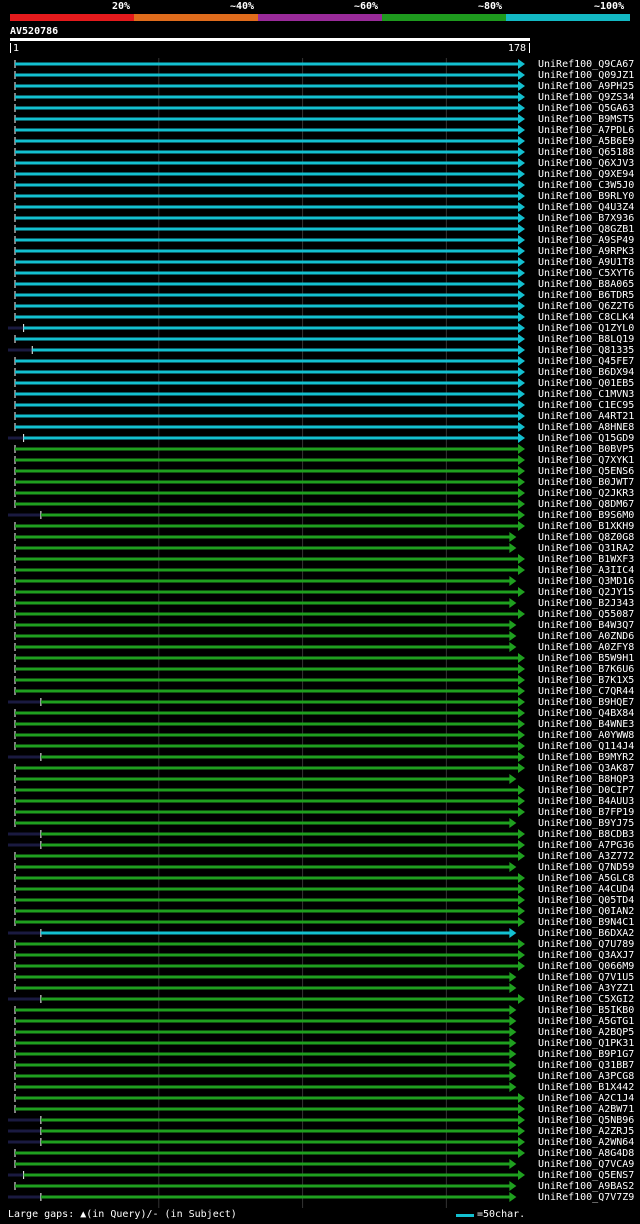  What do you see at coordinates (586, 1043) in the screenshot?
I see `hit-label: UniRef100_Q1PK31` at bounding box center [586, 1043].